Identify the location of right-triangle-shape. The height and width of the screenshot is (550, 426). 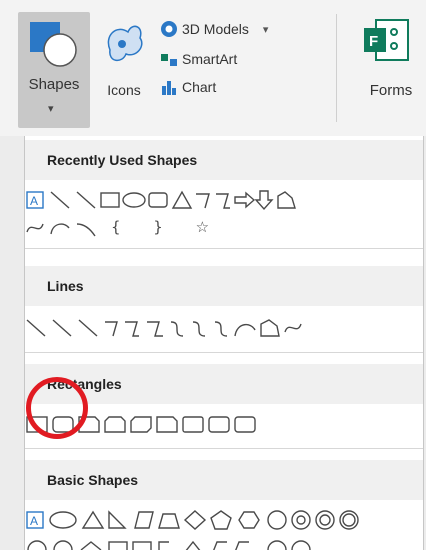
(117, 519).